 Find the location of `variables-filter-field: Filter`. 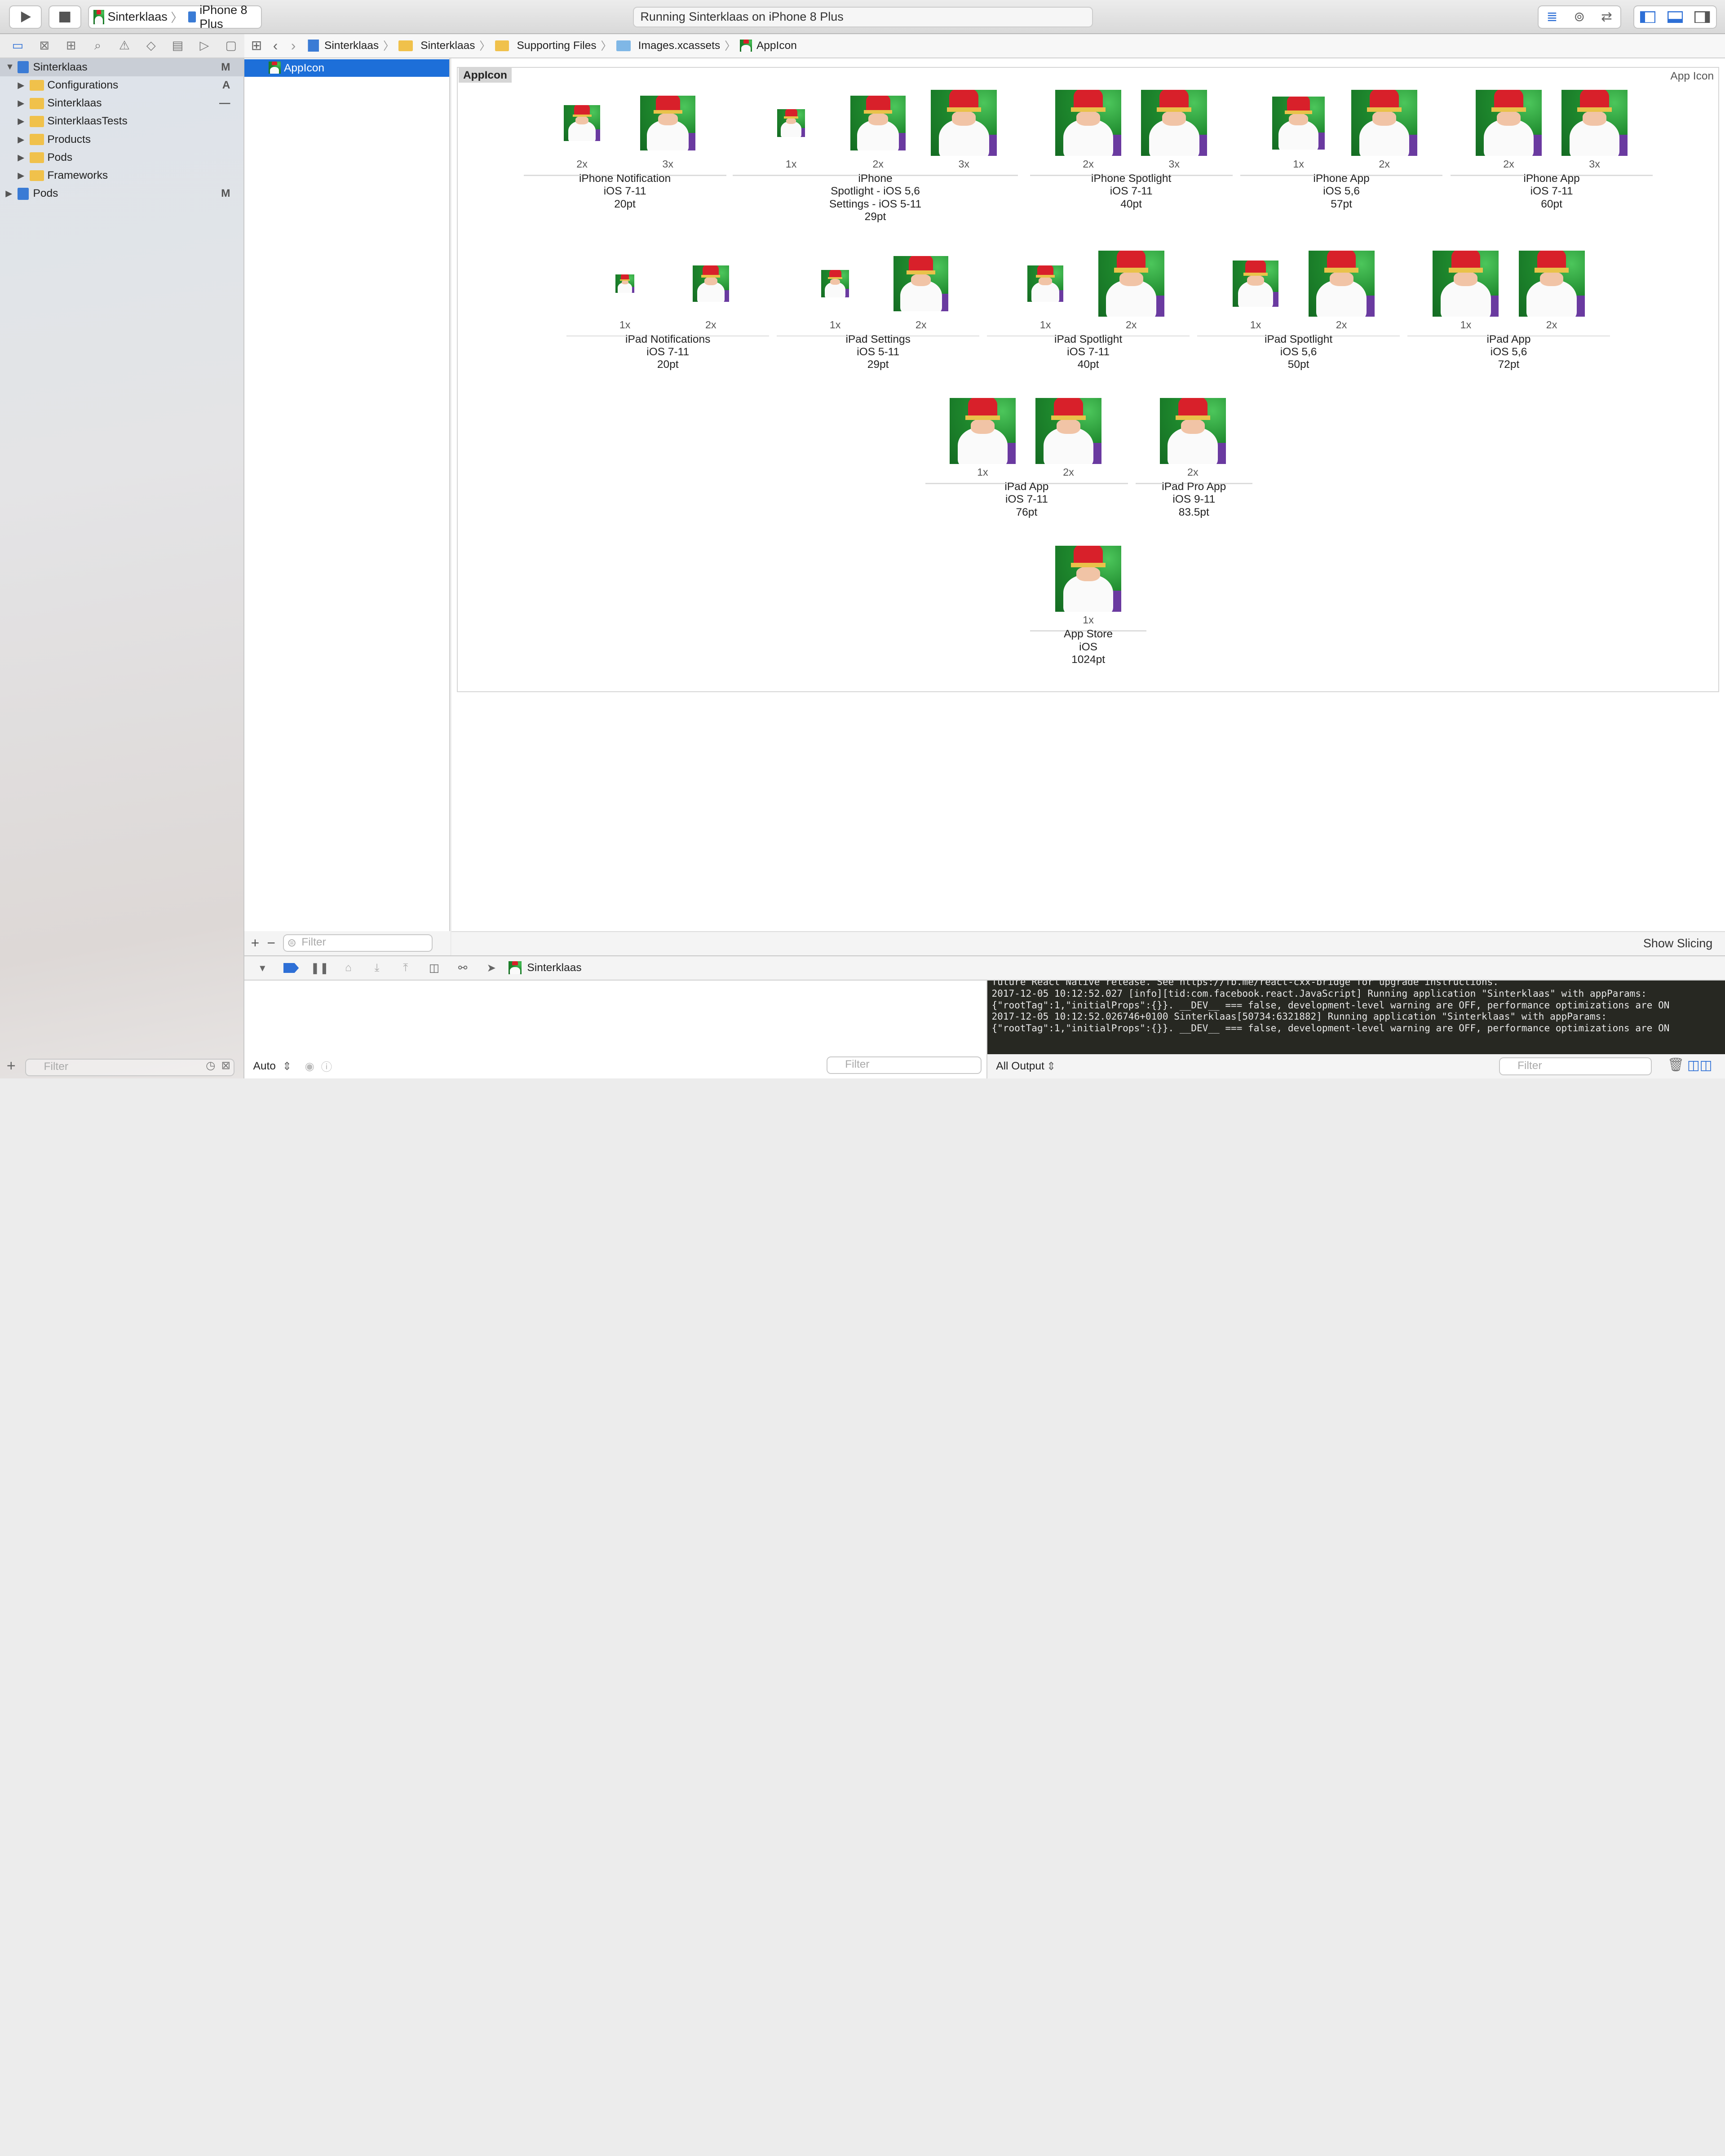

variables-filter-field: Filter is located at coordinates (904, 1065).